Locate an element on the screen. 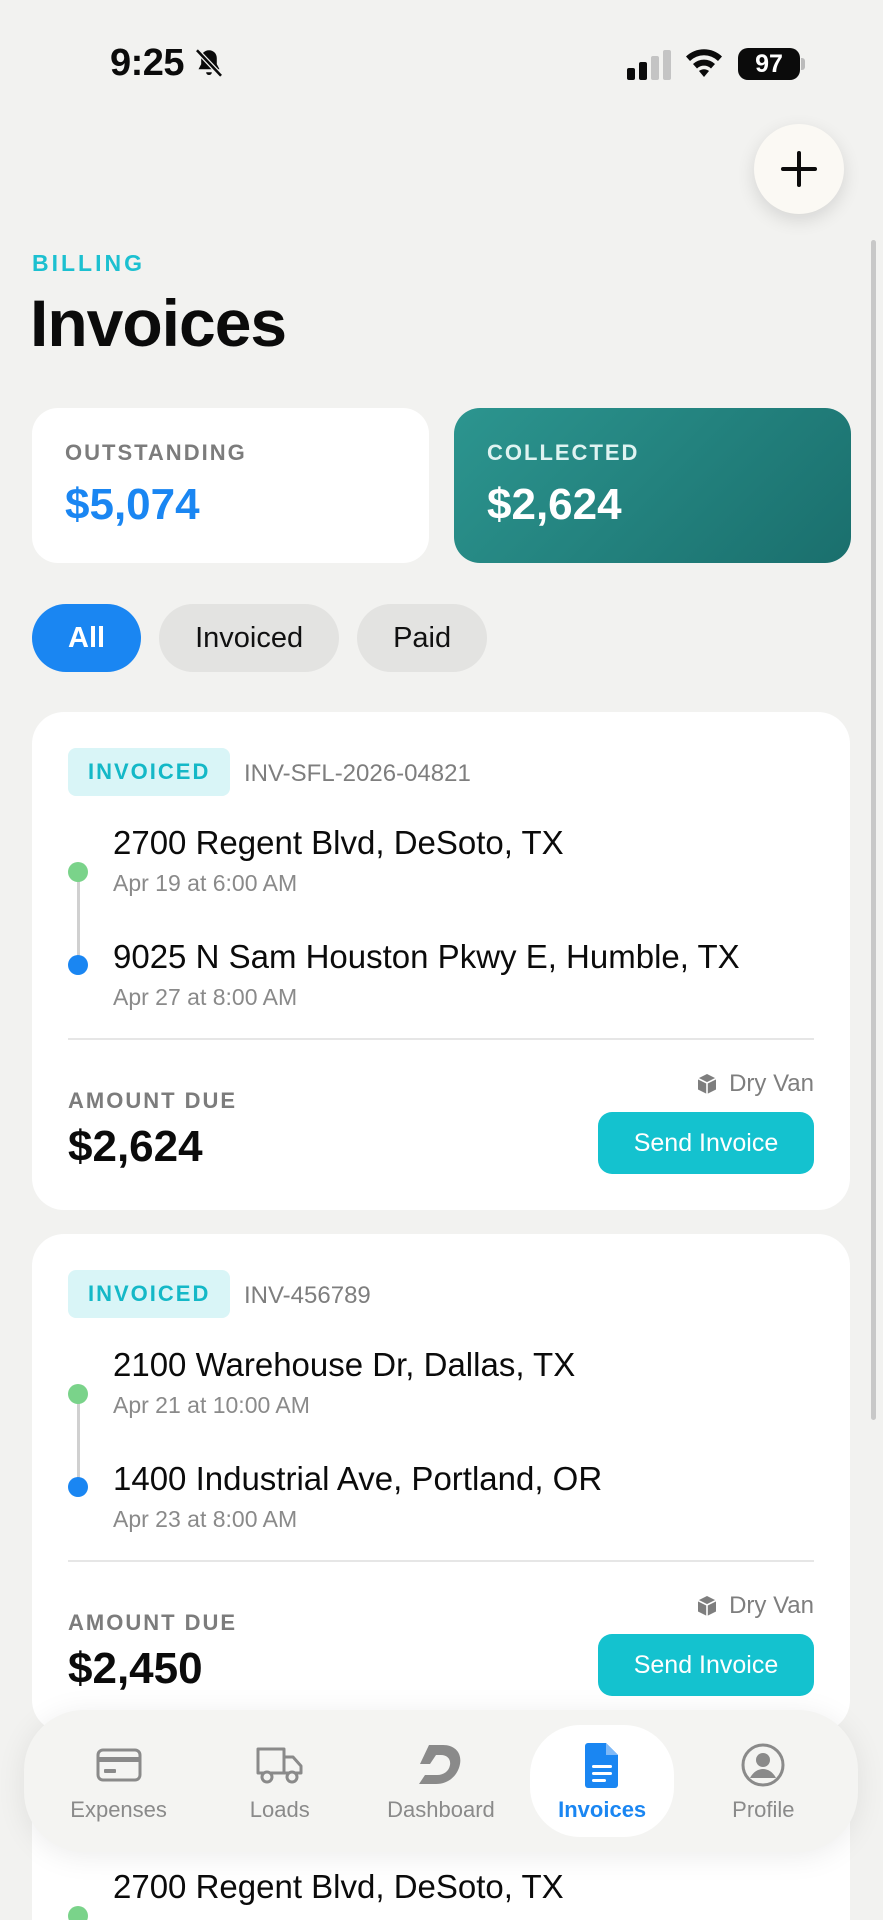  filter-chips: All Invoiced Paid is located at coordinates (260, 638).